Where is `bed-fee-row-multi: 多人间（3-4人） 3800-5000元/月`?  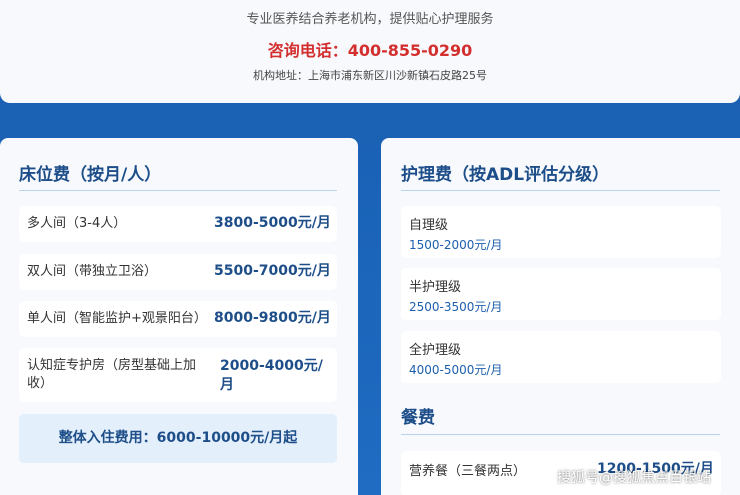
bed-fee-row-multi: 多人间（3-4人） 3800-5000元/月 is located at coordinates (178, 224).